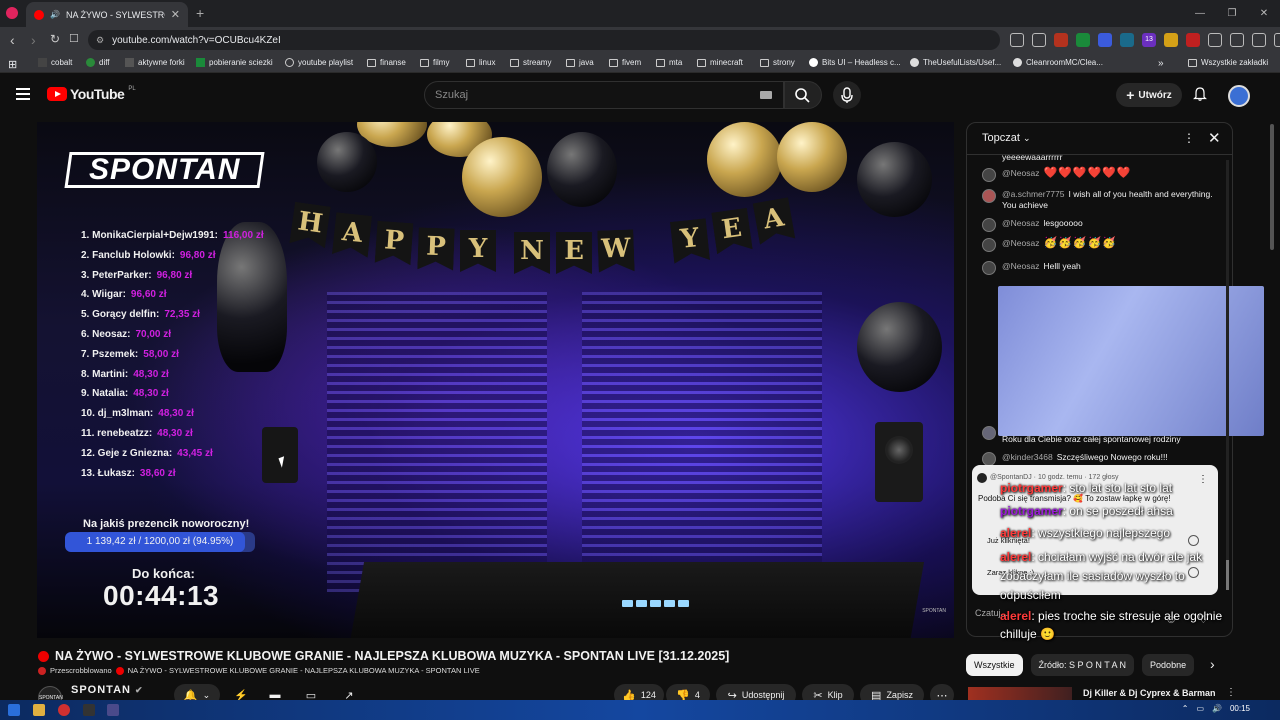 Image resolution: width=1280 pixels, height=720 pixels. Describe the element at coordinates (1006, 138) in the screenshot. I see `chat-mode-dropdown: Topczat ⌄` at that location.